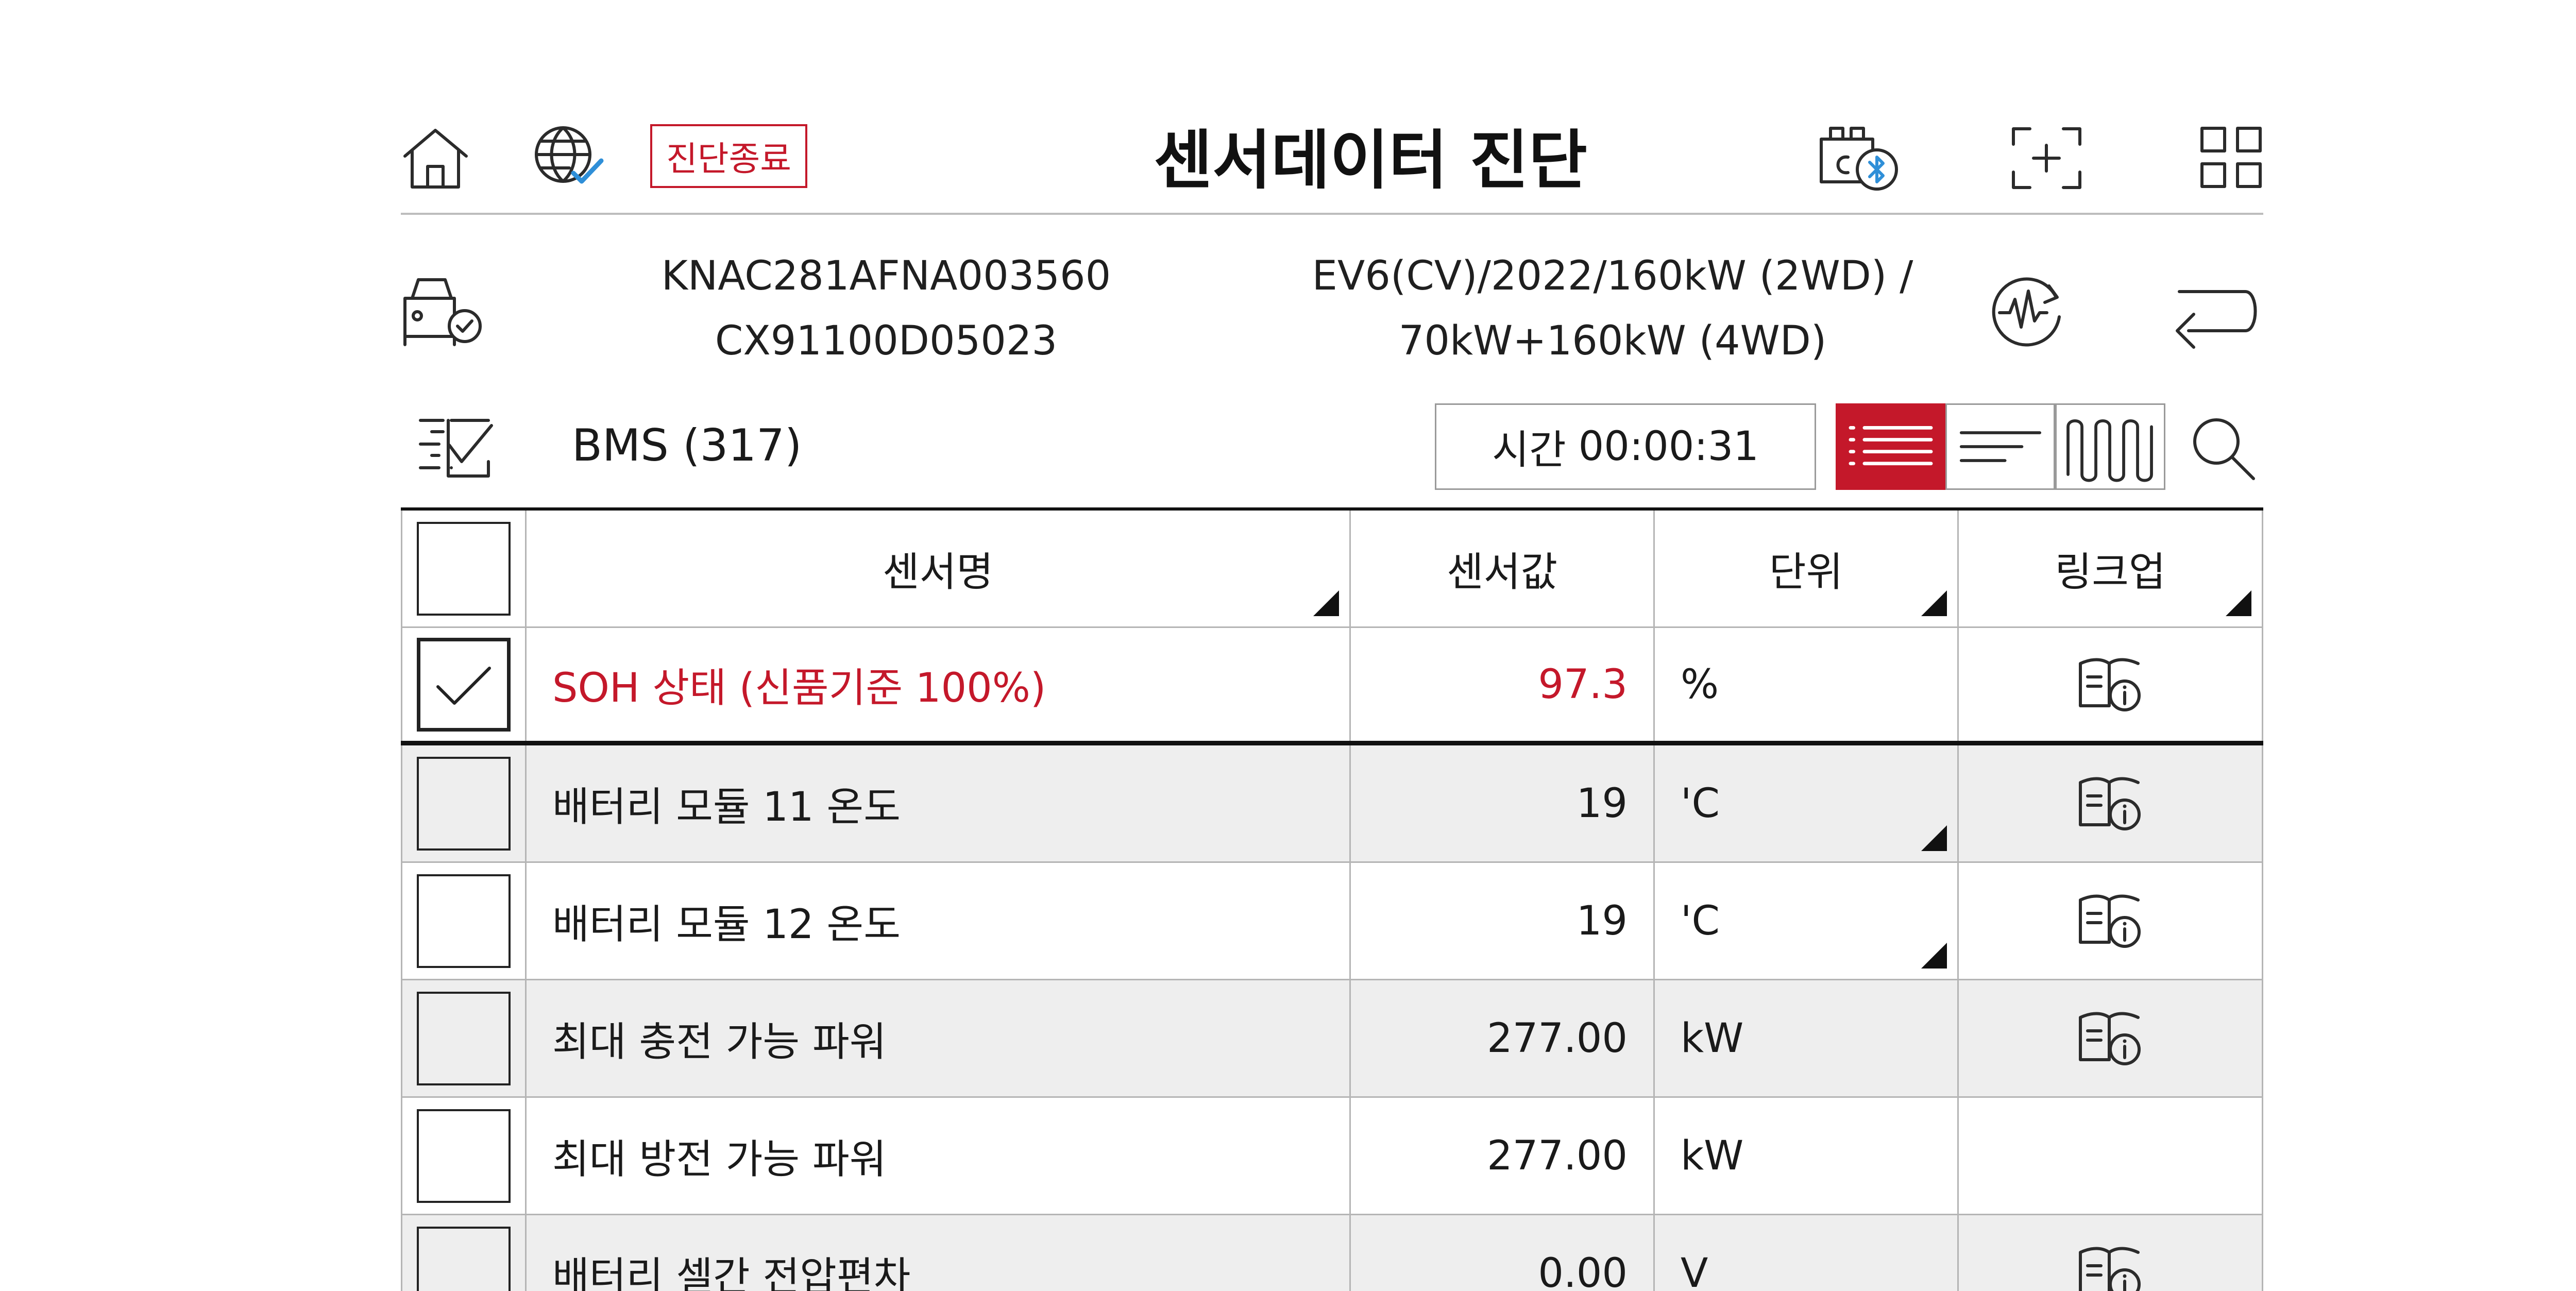  I want to click on table-row: 최대 충전 가능 파워 277.00 kW, so click(1332, 1039).